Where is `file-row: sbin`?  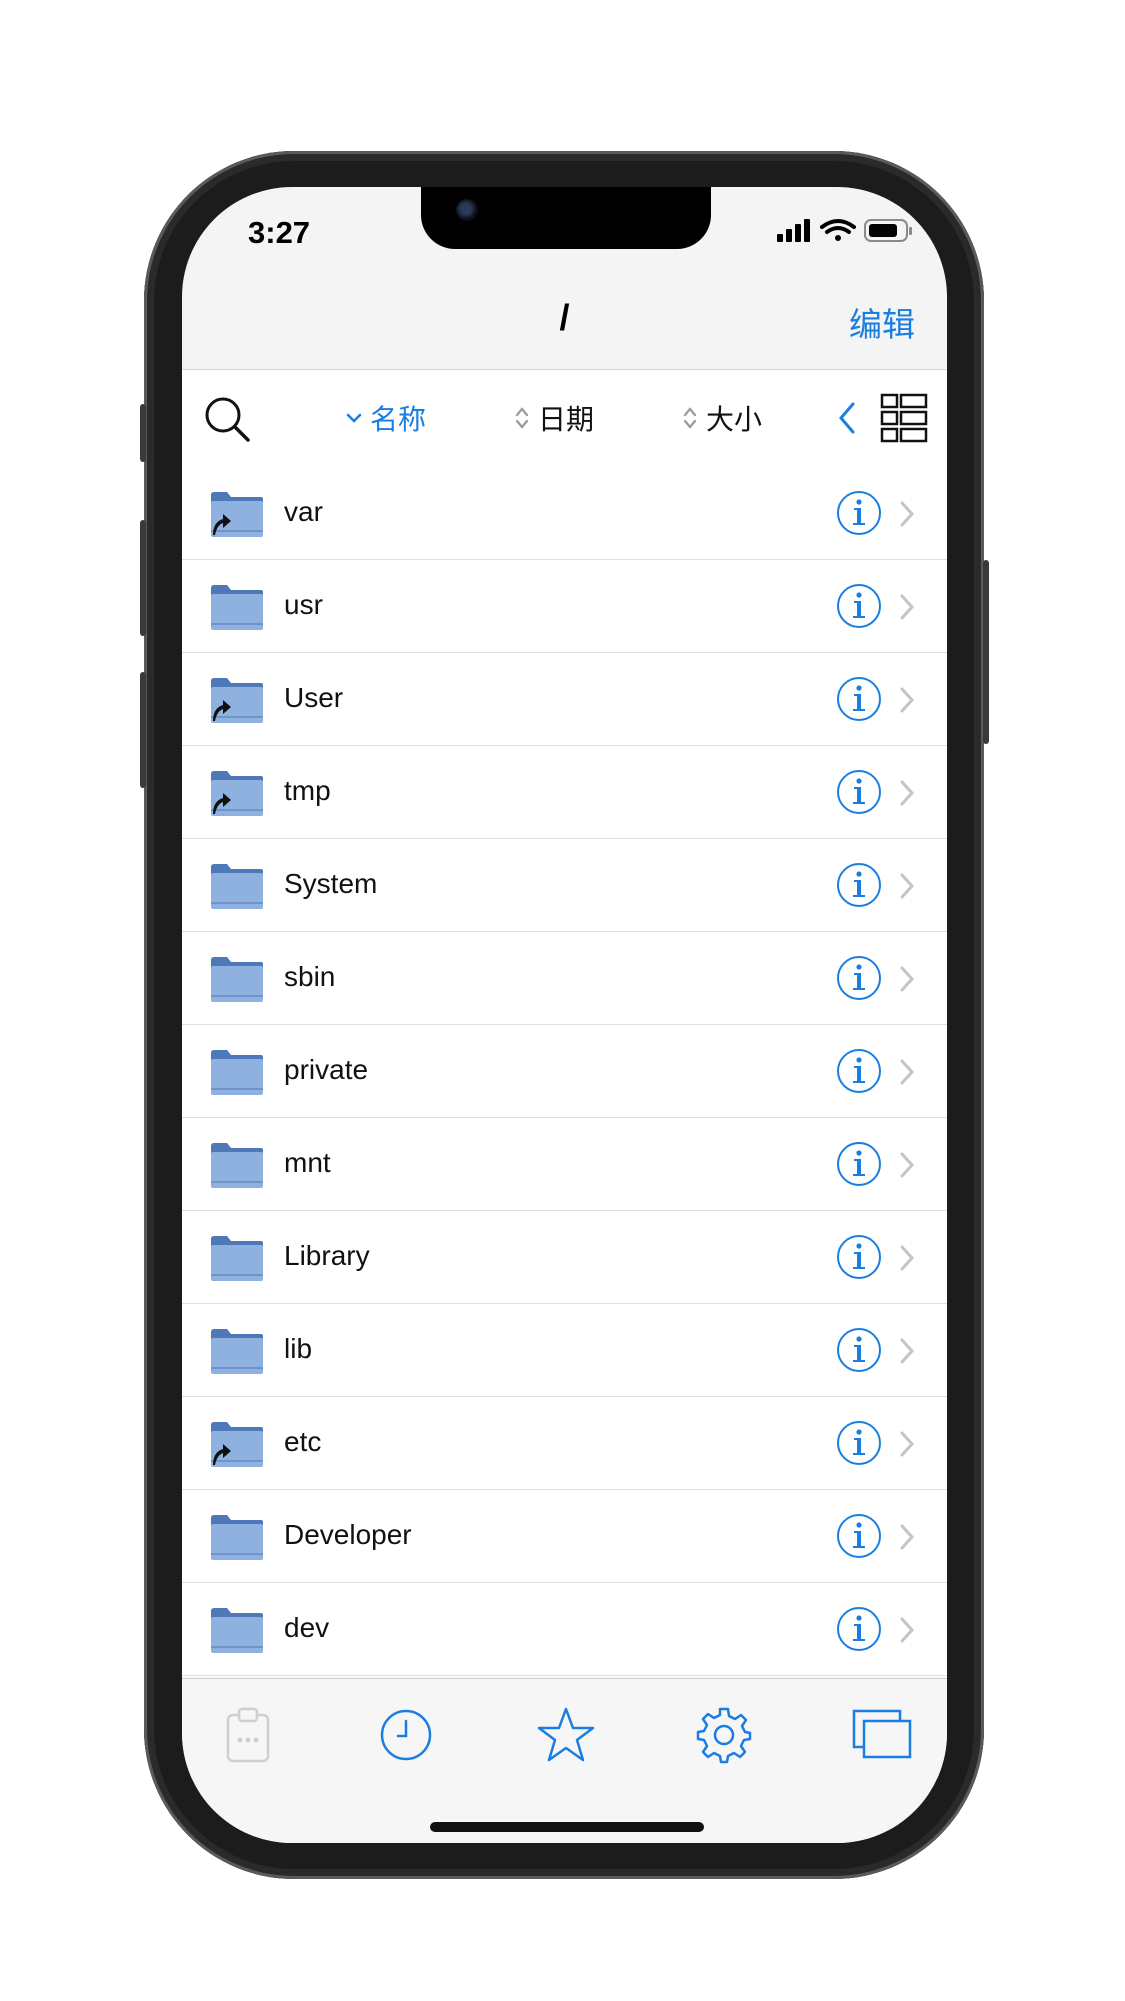
file-row: sbin is located at coordinates (564, 978).